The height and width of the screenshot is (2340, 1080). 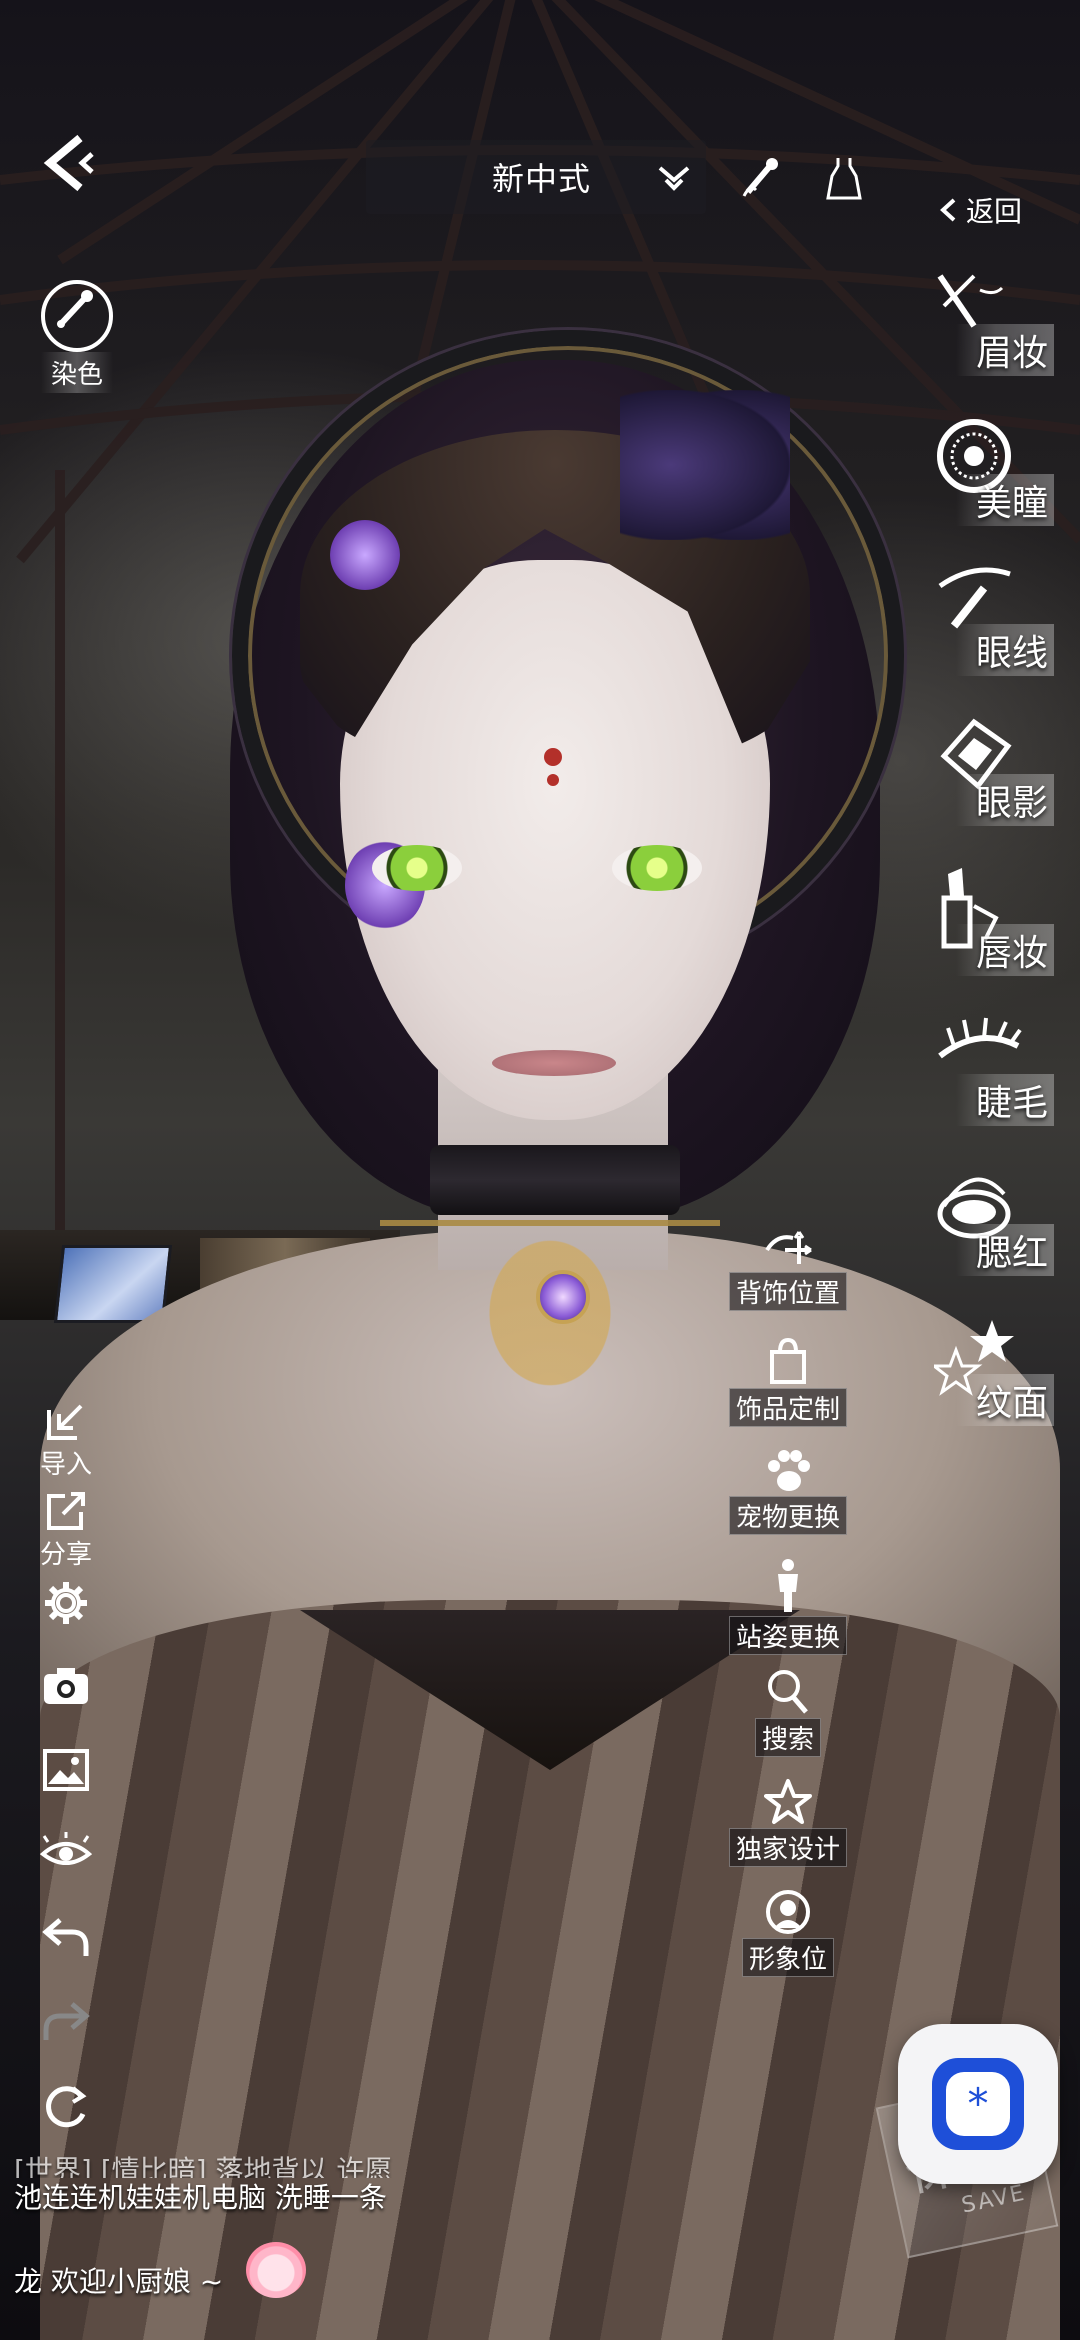 I want to click on paw-icon, so click(x=789, y=1470).